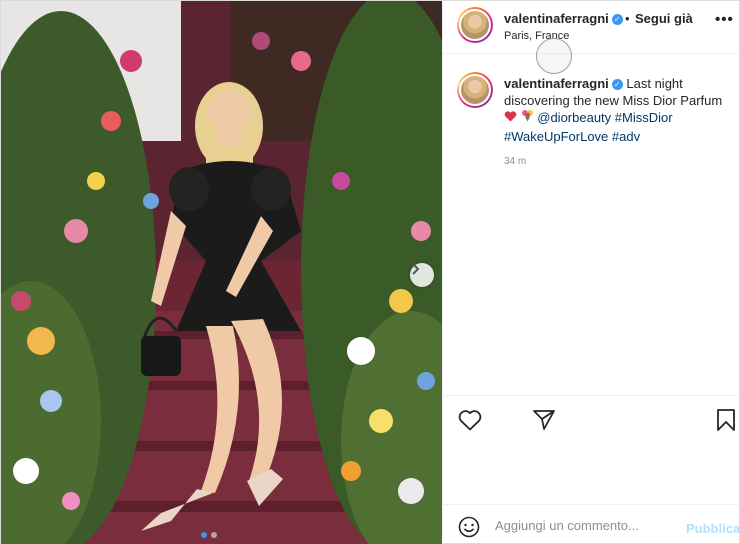 This screenshot has width=740, height=544. What do you see at coordinates (724, 19) in the screenshot?
I see `more-options-icon: •••` at bounding box center [724, 19].